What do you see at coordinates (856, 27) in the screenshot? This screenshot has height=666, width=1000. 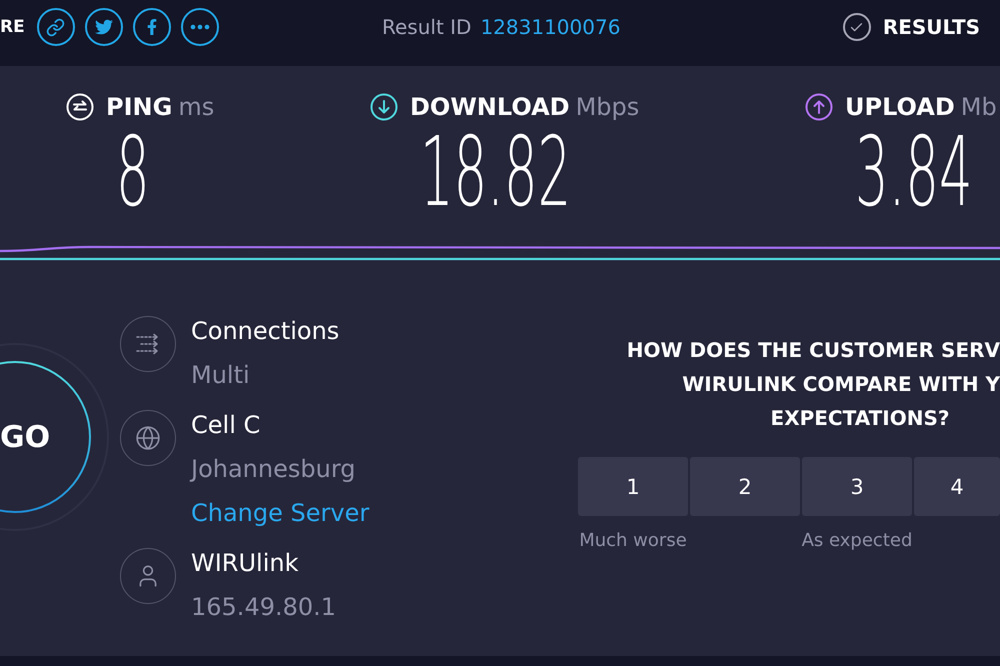 I see `check-circle-icon` at bounding box center [856, 27].